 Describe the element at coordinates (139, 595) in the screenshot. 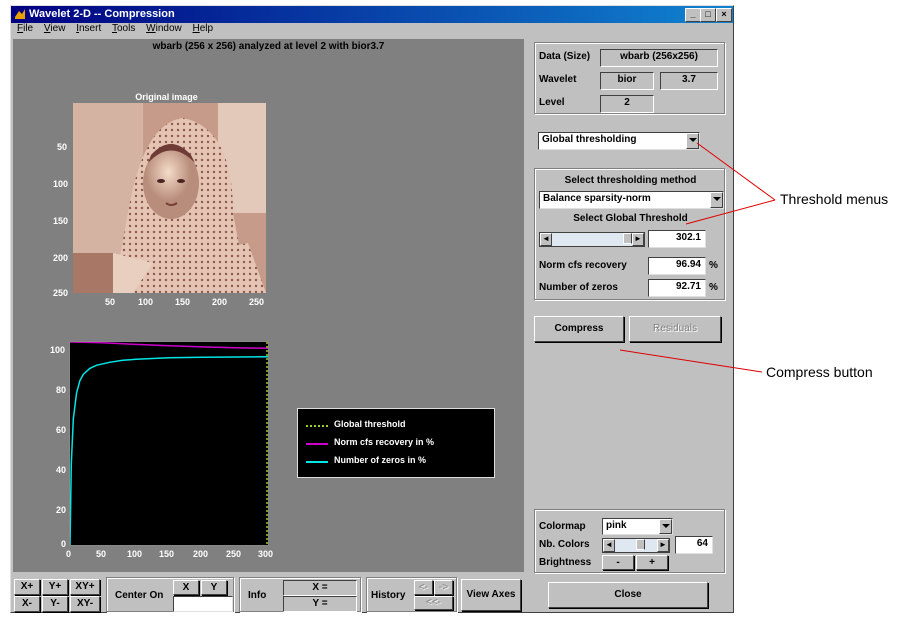

I see `center-on-label: Center On` at that location.